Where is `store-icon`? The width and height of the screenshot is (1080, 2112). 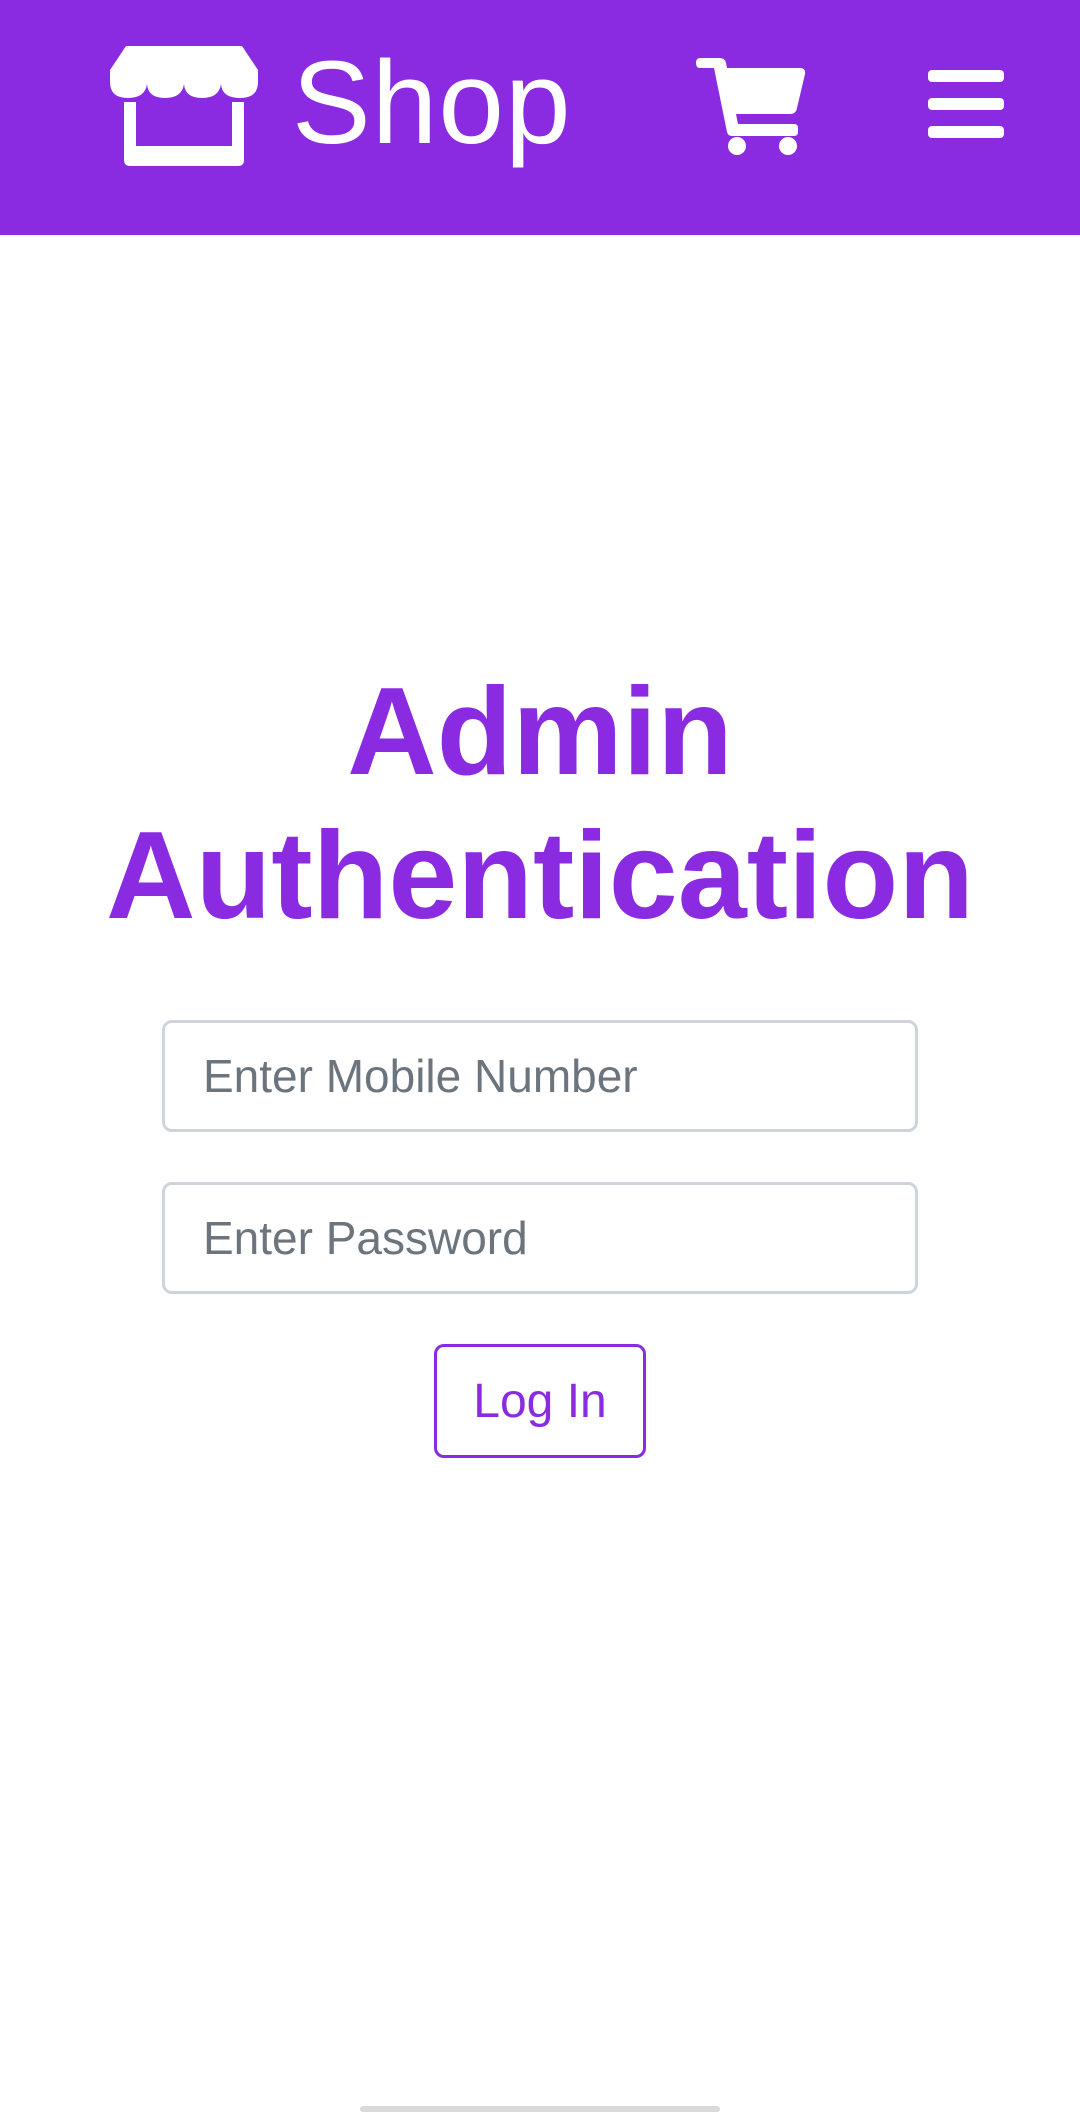 store-icon is located at coordinates (184, 106).